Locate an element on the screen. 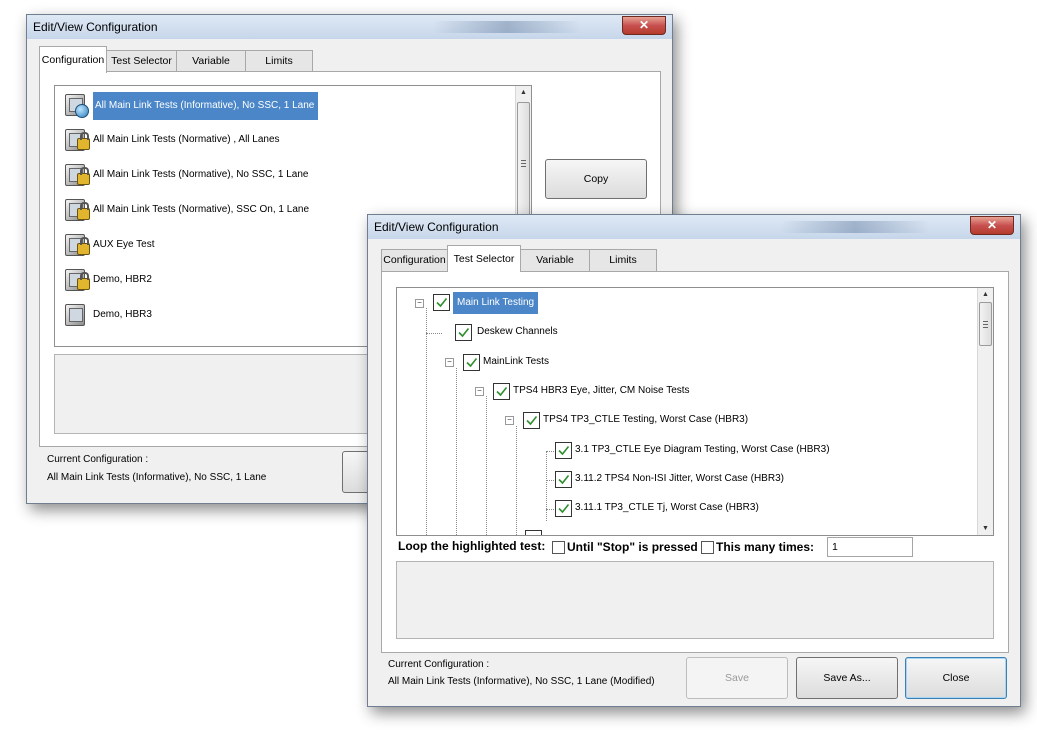 This screenshot has width=1037, height=734. checkbox-partial is located at coordinates (533, 532).